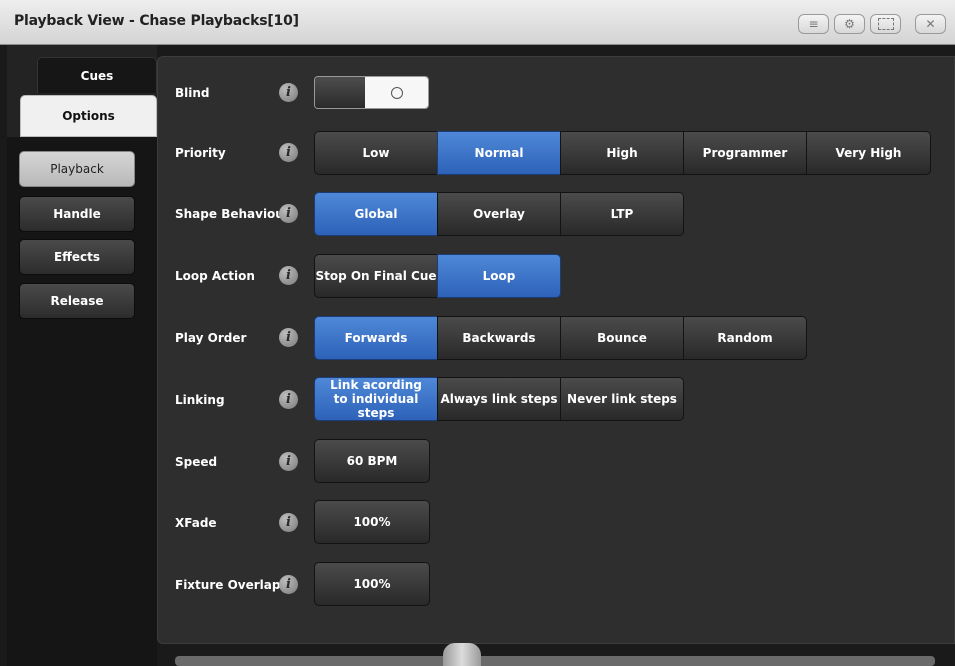  I want to click on tab-cues: Cues, so click(97, 75).